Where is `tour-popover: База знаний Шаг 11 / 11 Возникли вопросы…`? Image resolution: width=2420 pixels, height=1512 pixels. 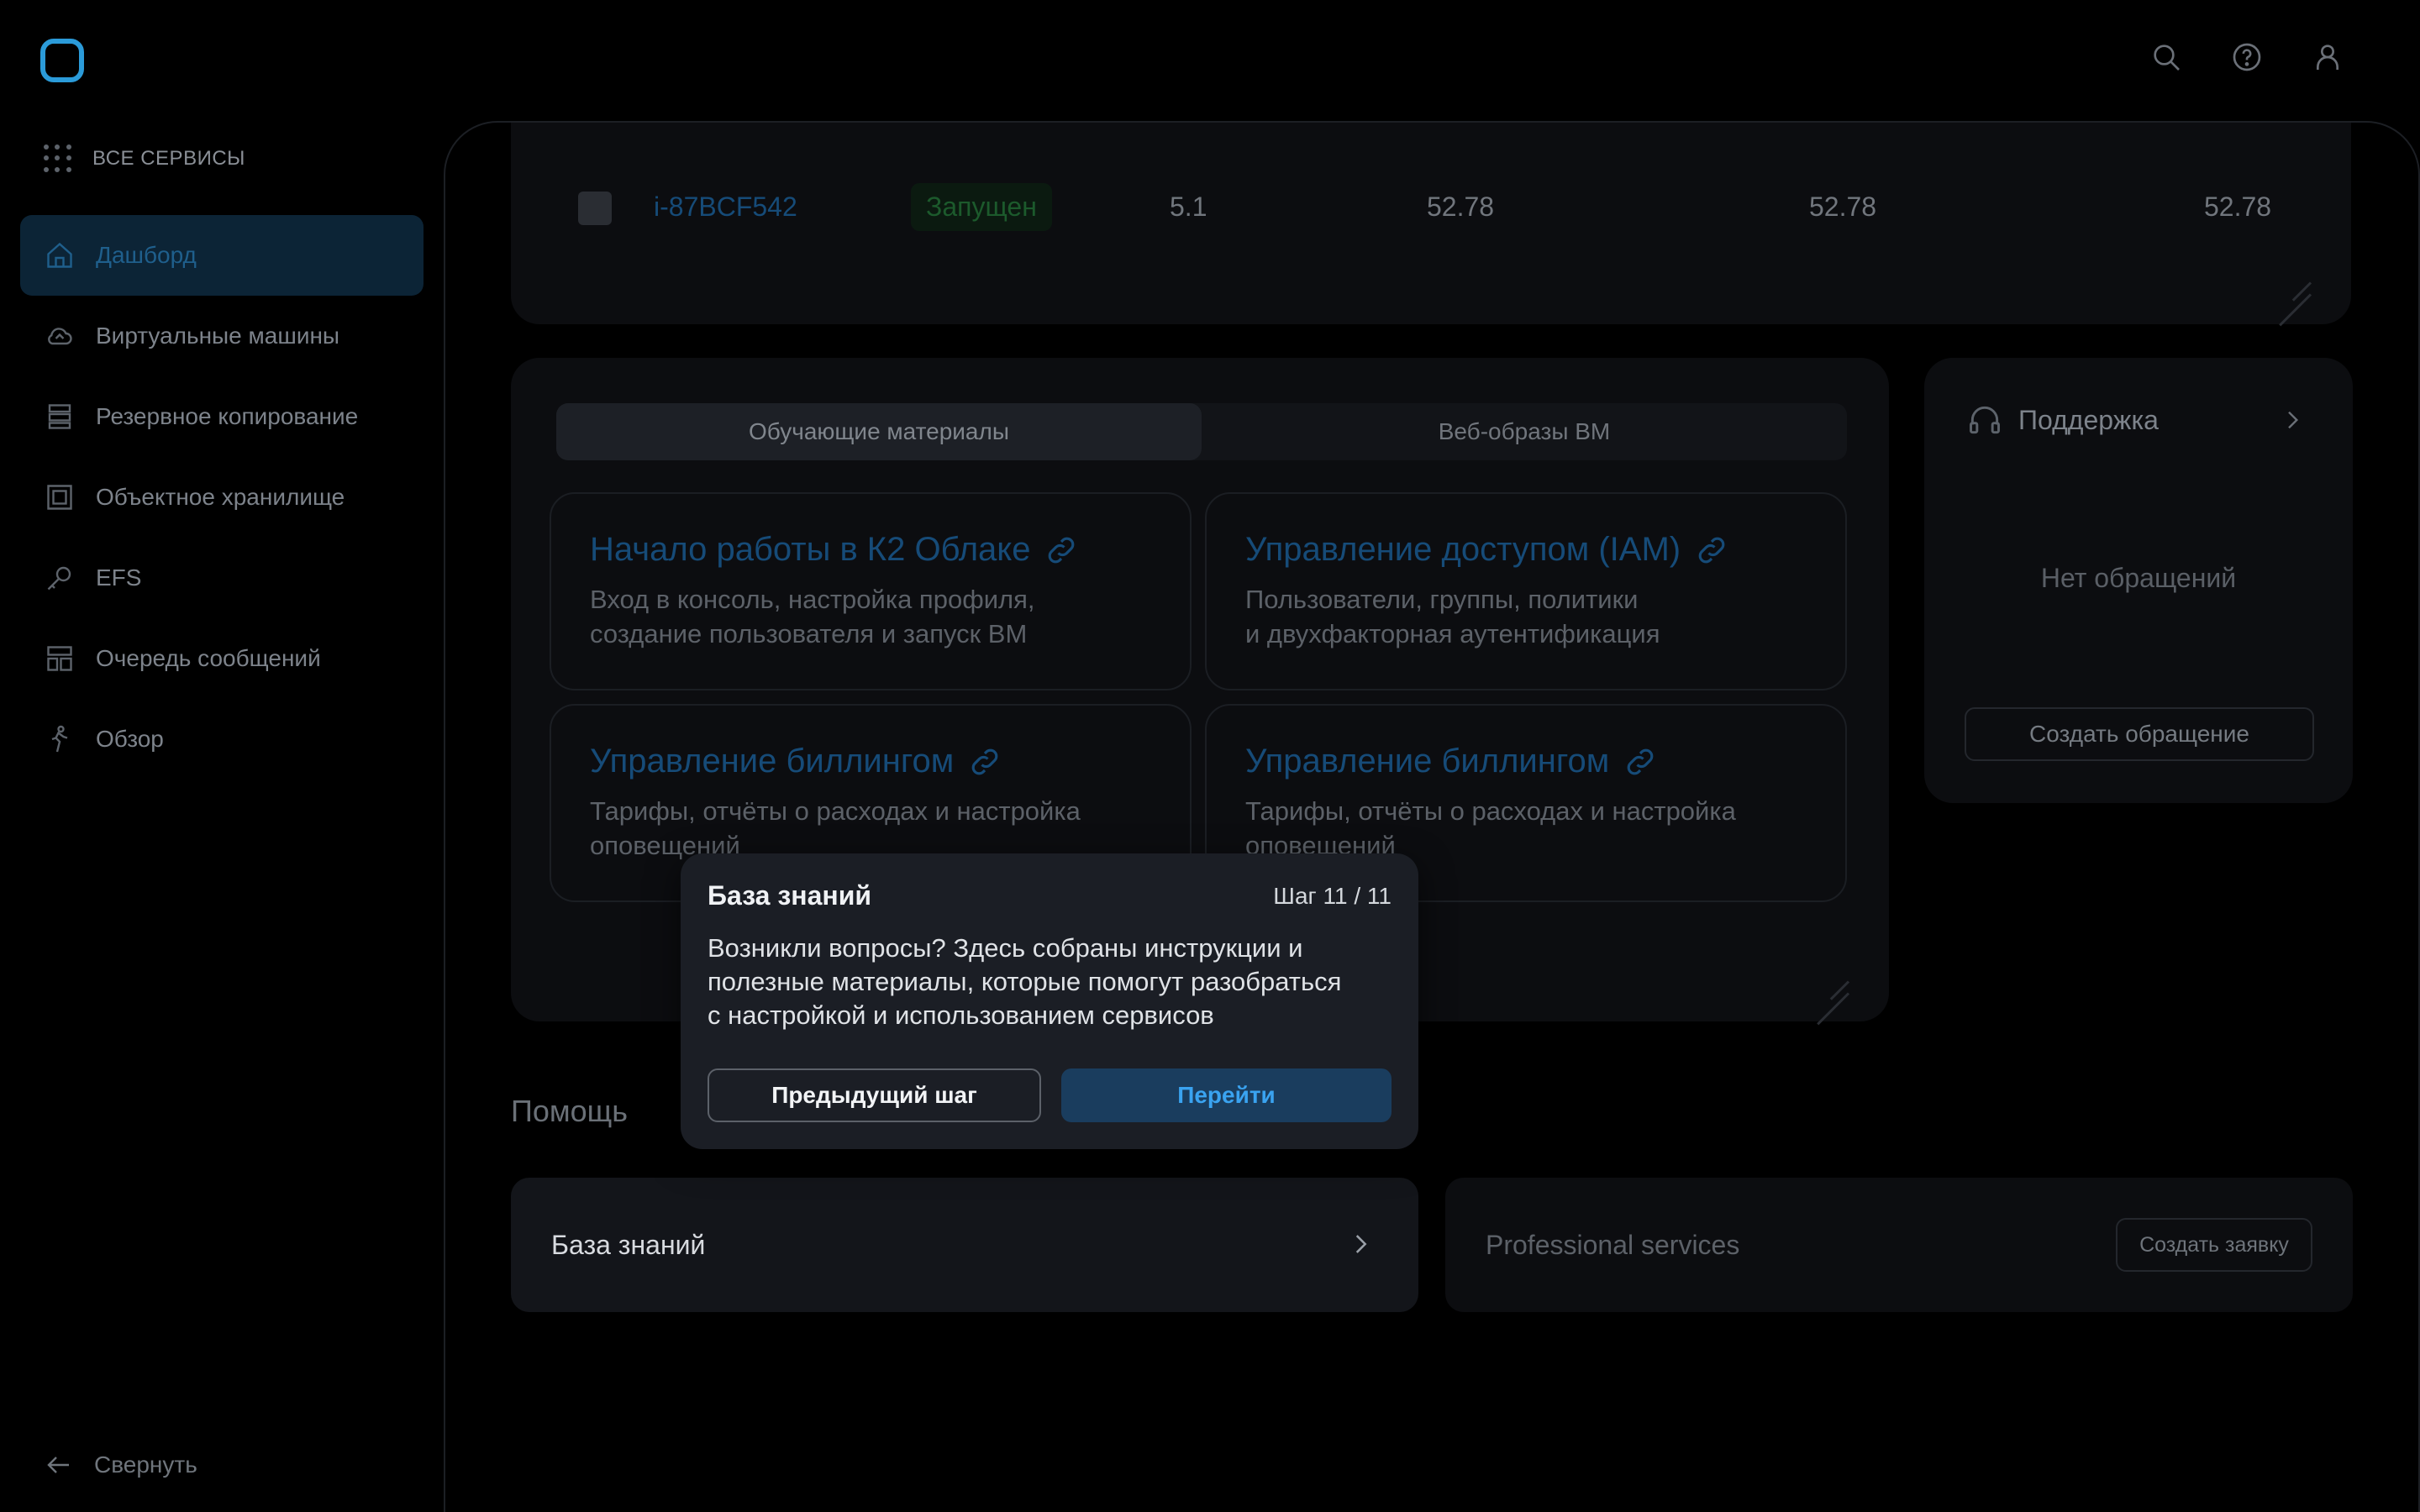
tour-popover: База знаний Шаг 11 / 11 Возникли вопросы… is located at coordinates (1049, 1001).